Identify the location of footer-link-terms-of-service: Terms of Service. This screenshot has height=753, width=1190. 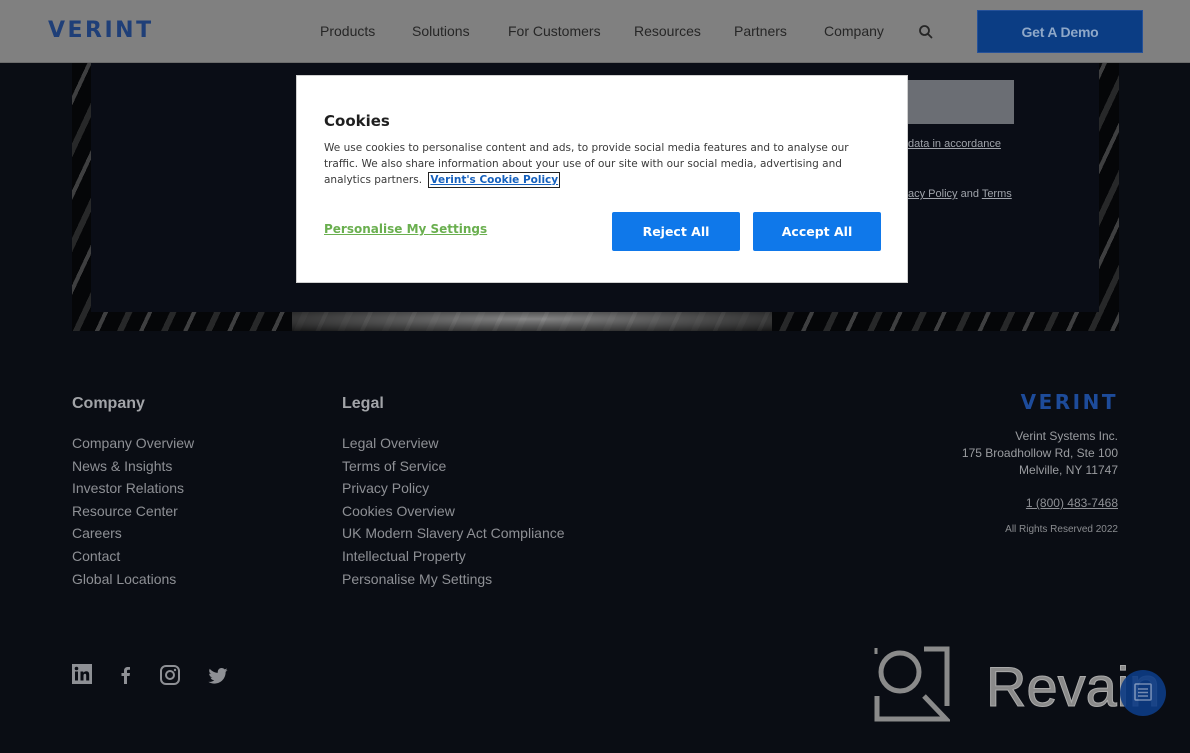
(453, 466).